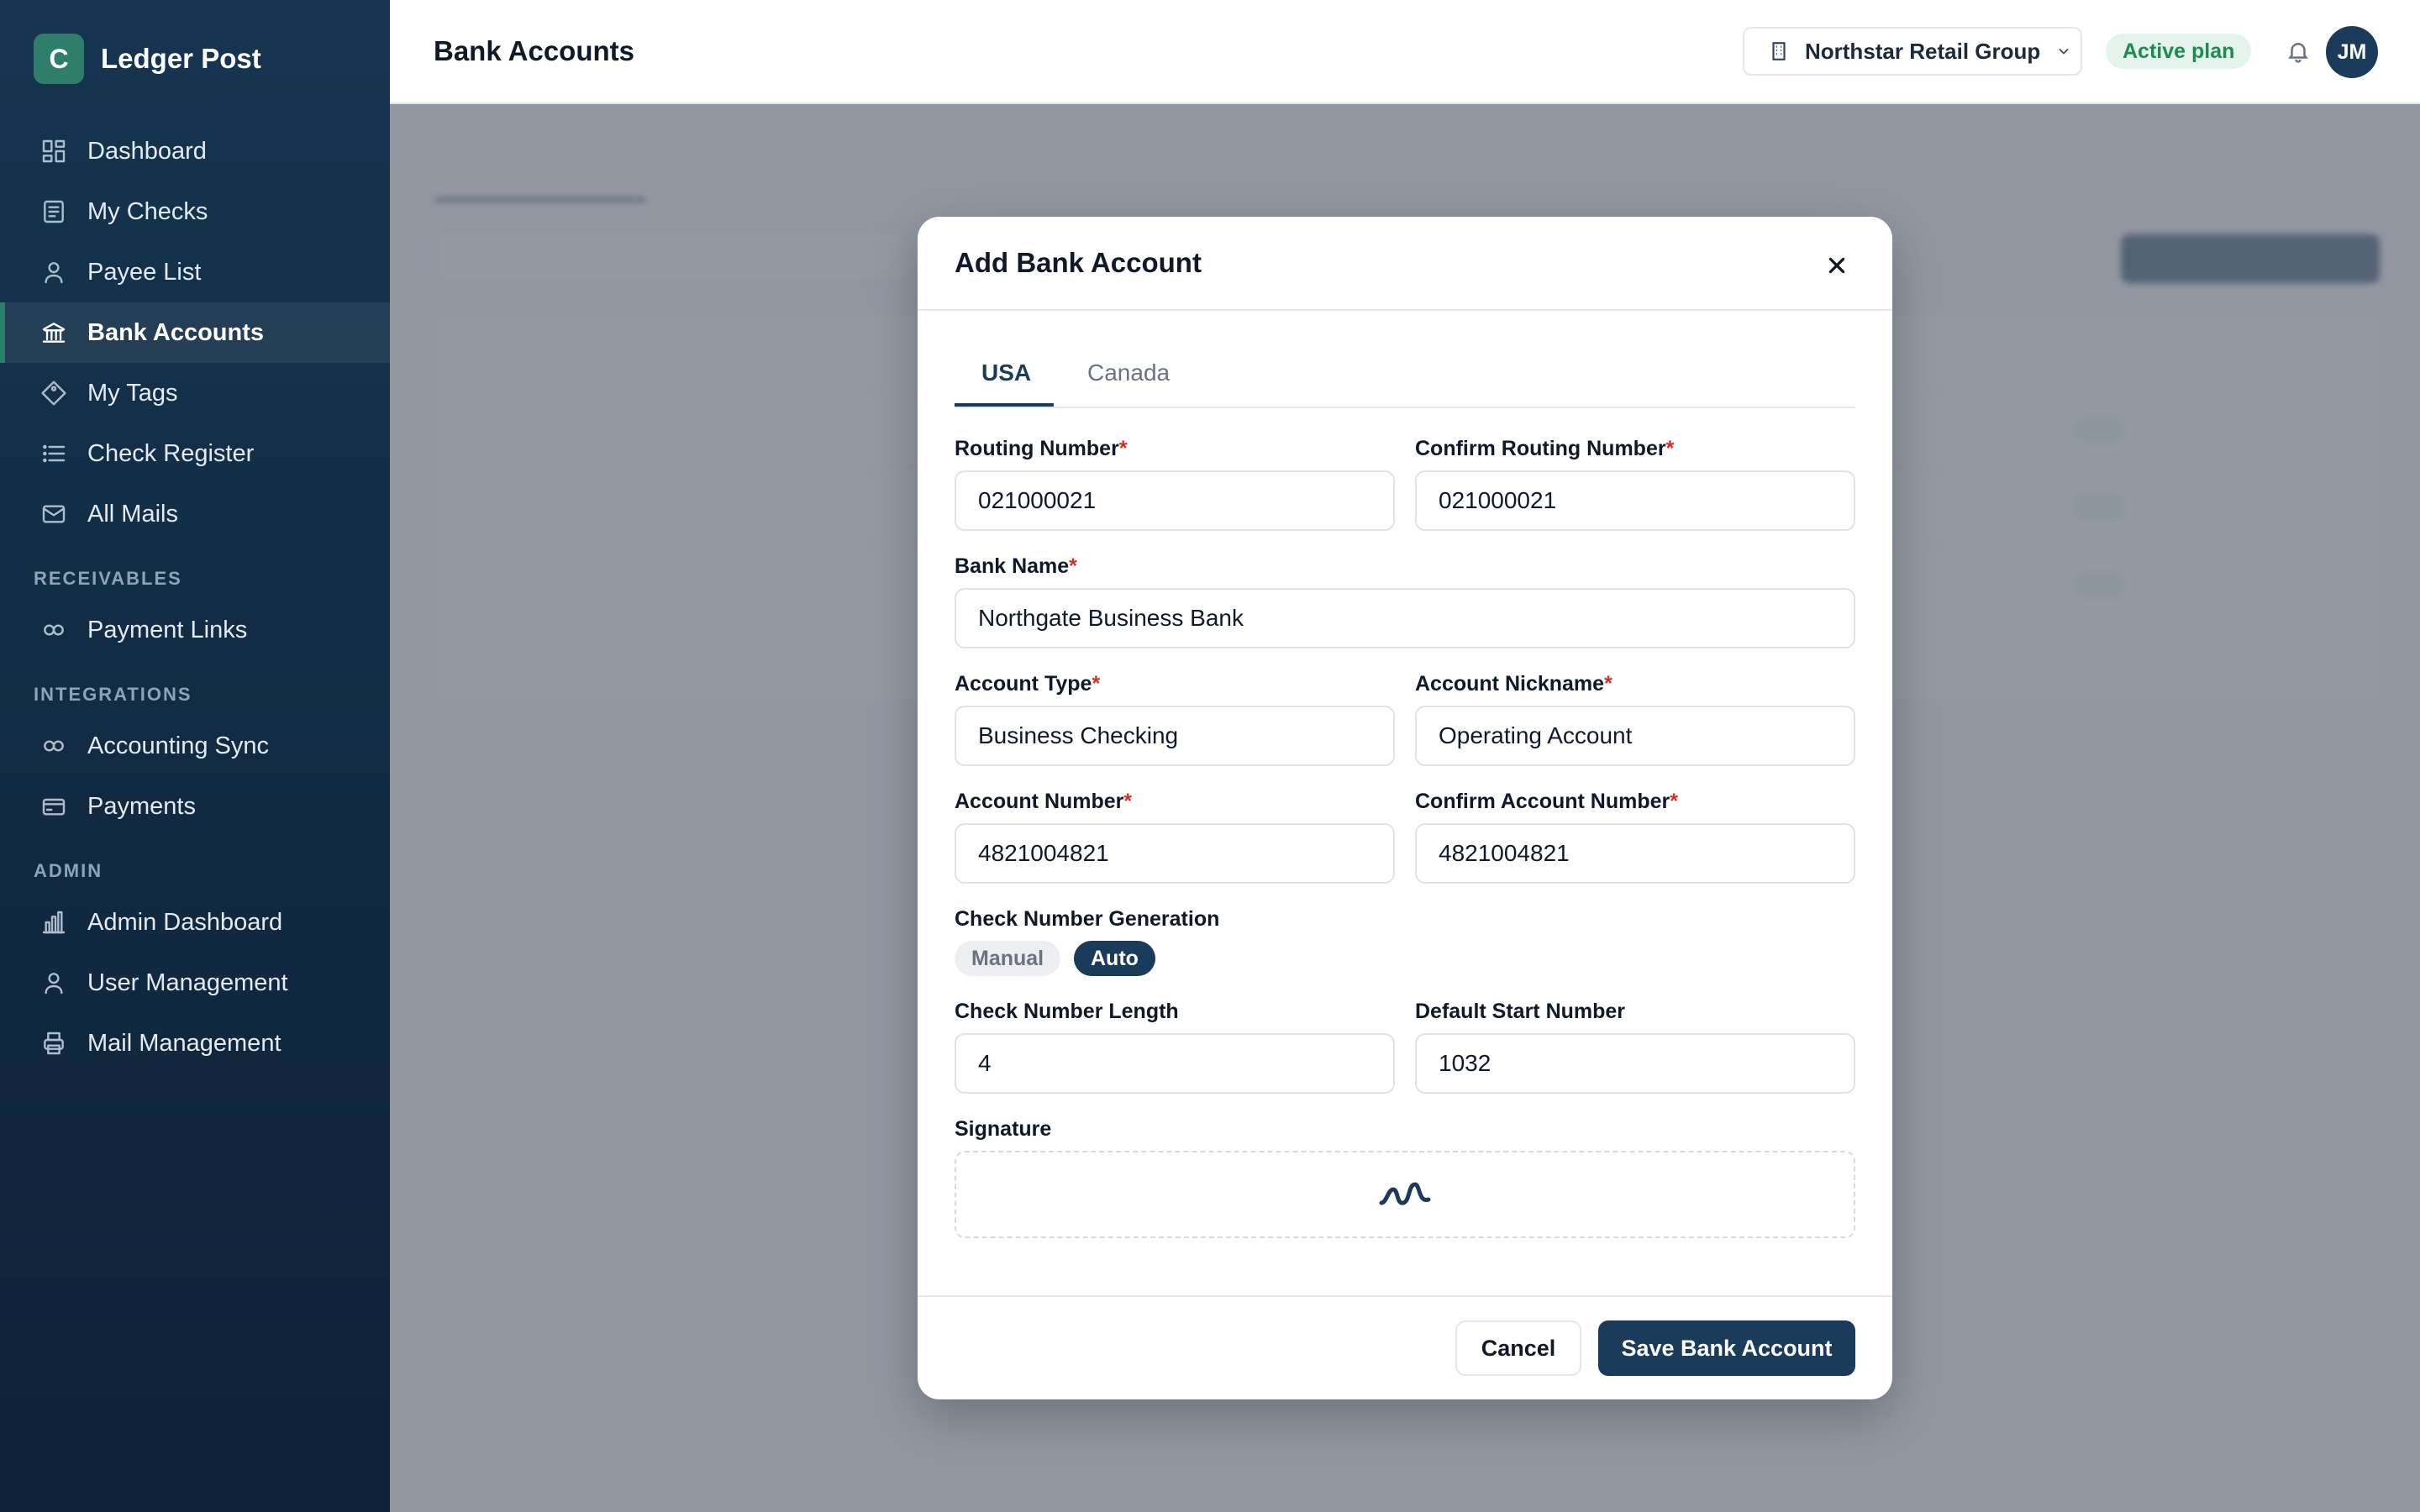 The height and width of the screenshot is (1512, 2420). I want to click on check-document-icon, so click(53, 211).